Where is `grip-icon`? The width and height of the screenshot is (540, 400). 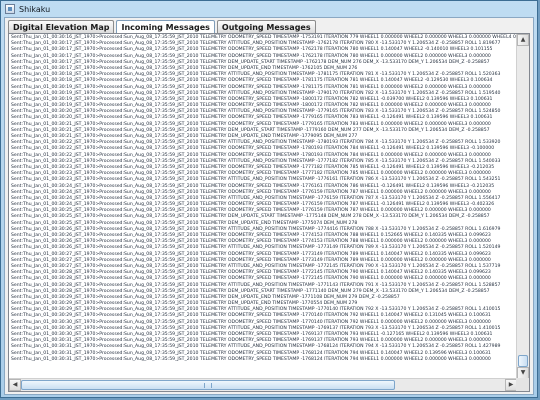
grip-icon is located at coordinates (208, 385).